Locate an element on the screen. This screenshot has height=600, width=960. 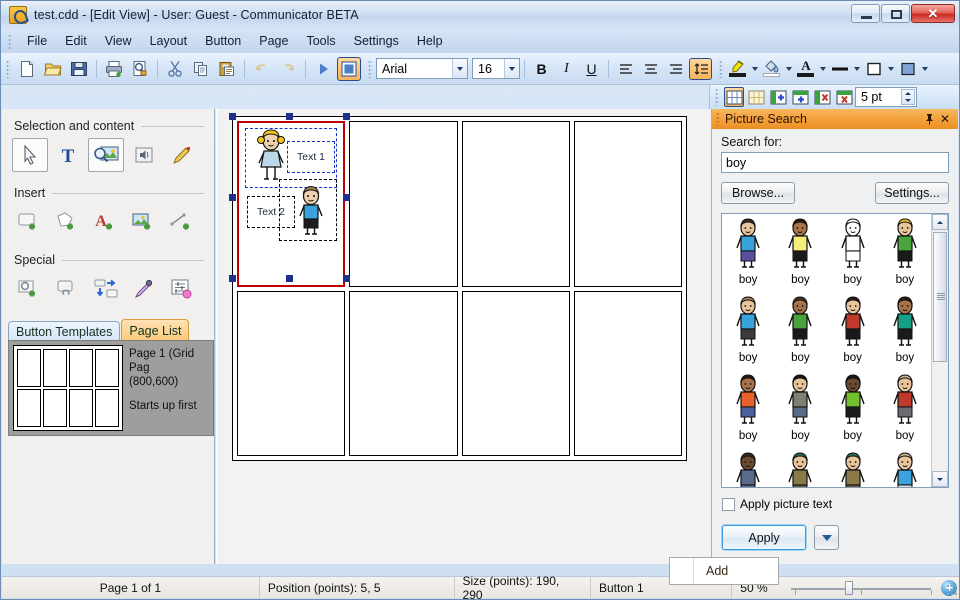
insert-shape-tool is located at coordinates (68, 222).